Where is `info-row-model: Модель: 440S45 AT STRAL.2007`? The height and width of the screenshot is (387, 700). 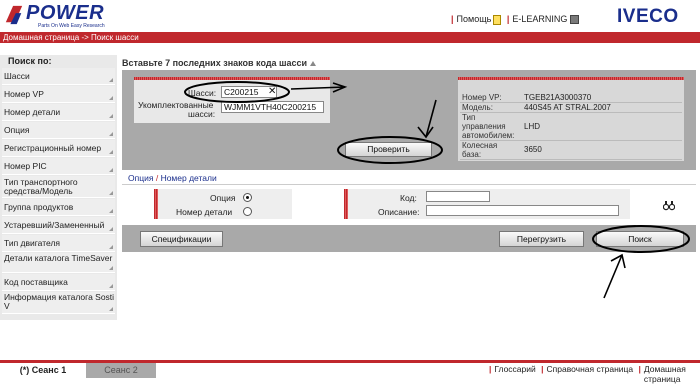
info-row-model: Модель: 440S45 AT STRAL.2007 is located at coordinates (571, 108).